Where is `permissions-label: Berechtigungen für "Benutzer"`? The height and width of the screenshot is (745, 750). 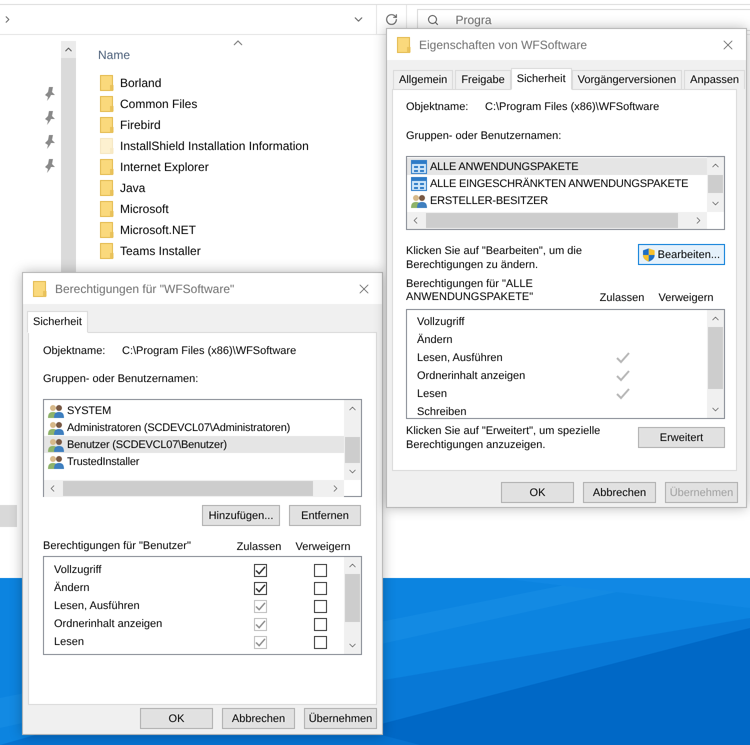
permissions-label: Berechtigungen für "Benutzer" is located at coordinates (117, 546).